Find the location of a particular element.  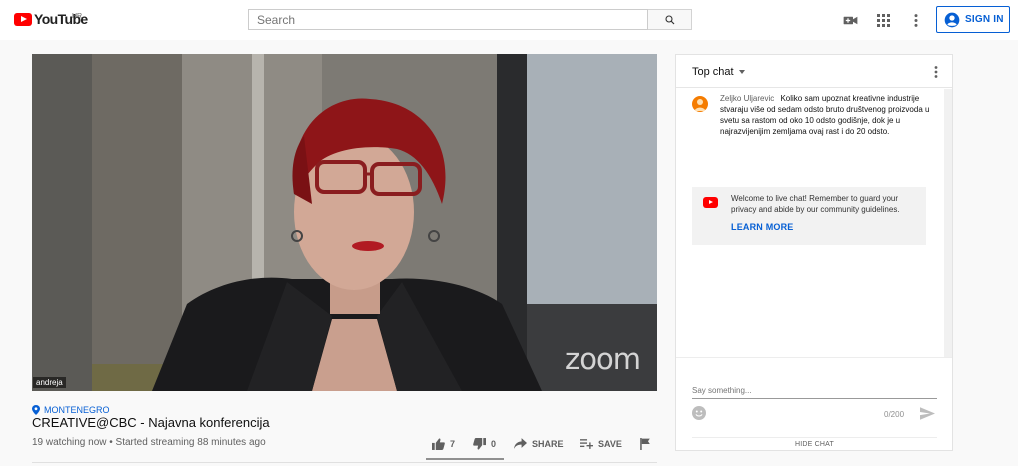

top-bar: YouTube HR SIGN IN is located at coordinates (509, 20).